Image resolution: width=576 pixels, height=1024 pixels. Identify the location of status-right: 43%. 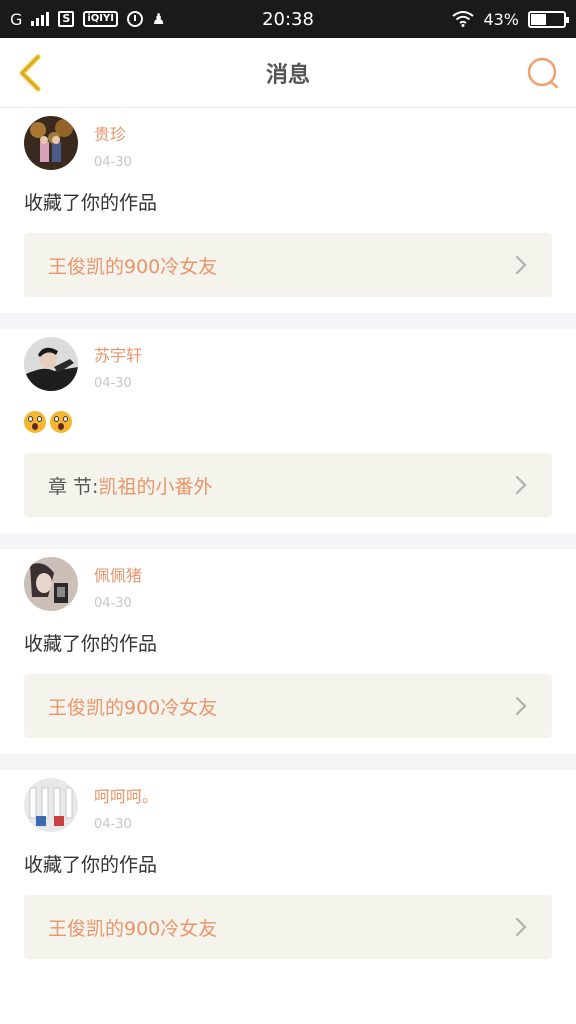
(510, 19).